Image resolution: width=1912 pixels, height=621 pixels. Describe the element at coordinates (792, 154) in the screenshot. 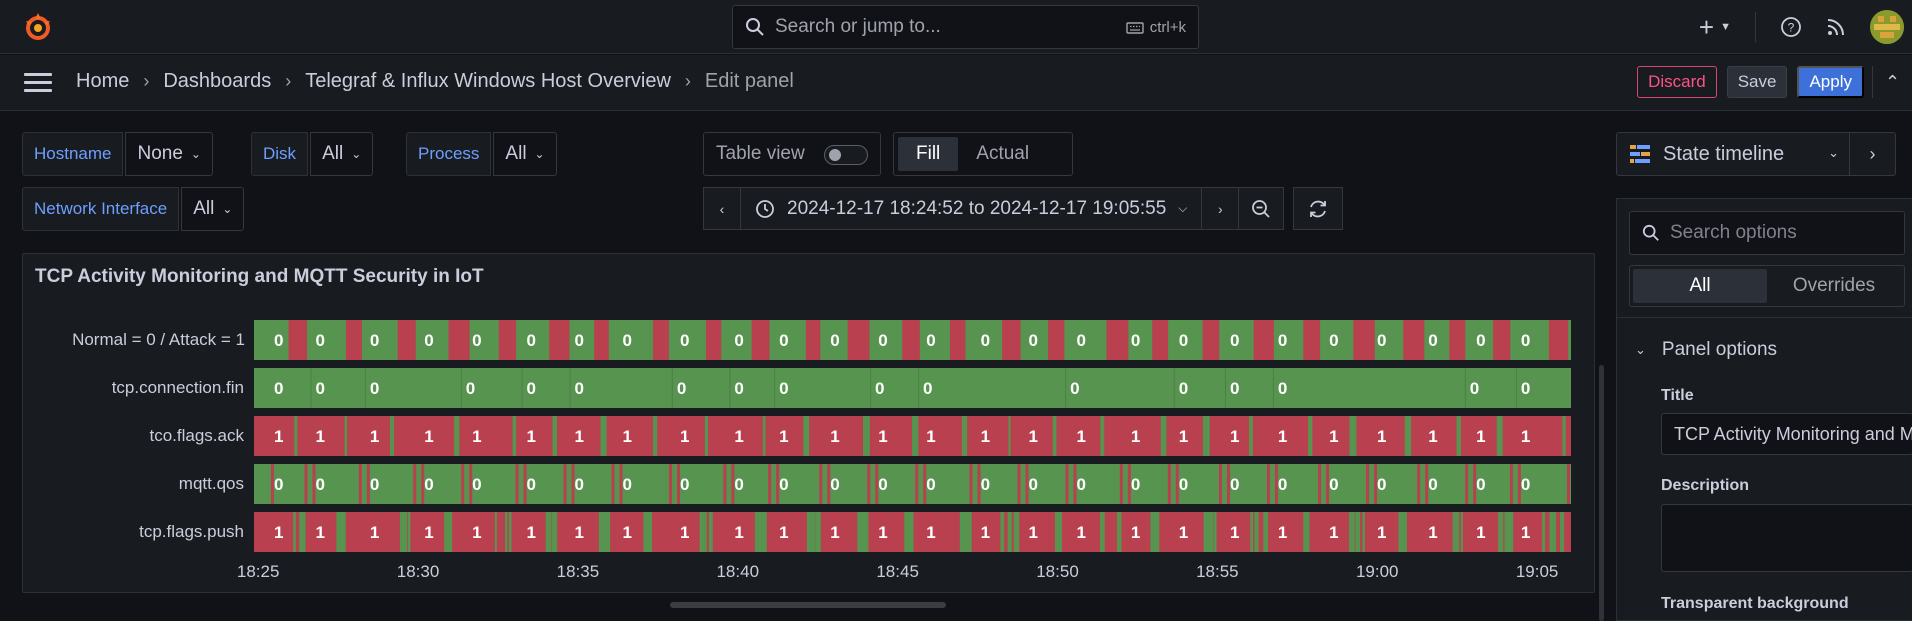

I see `table-view-toggle: Table view` at that location.